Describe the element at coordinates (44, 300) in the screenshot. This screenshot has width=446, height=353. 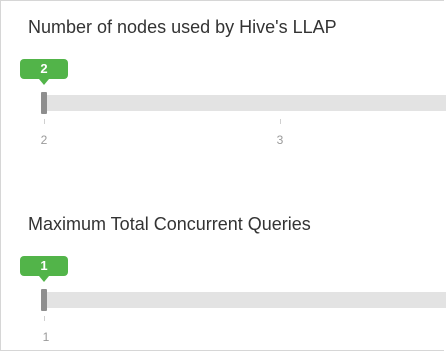
I see `max-concurrent-queries-slider-handle` at that location.